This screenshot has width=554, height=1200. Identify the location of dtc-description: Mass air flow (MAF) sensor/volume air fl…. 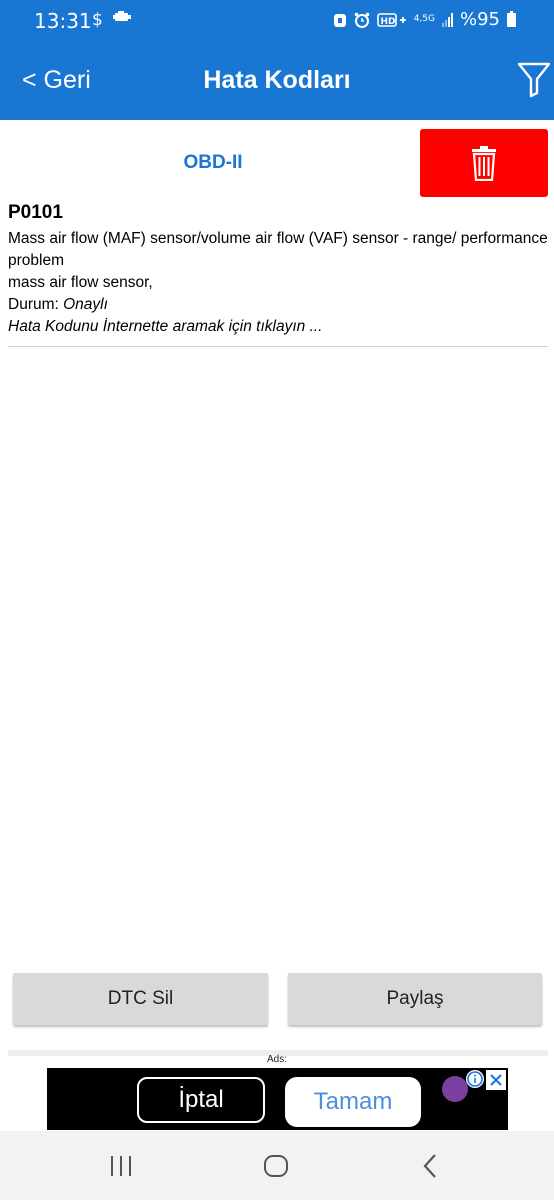
(278, 249).